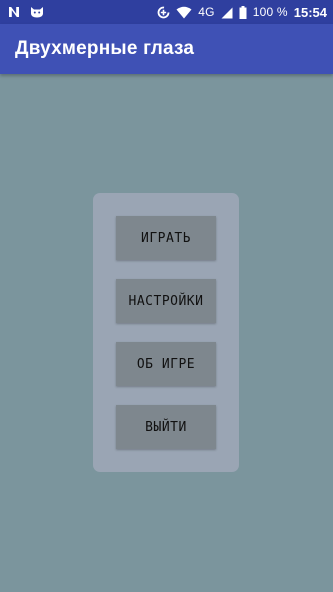 This screenshot has width=333, height=592. Describe the element at coordinates (37, 12) in the screenshot. I see `cat-icon` at that location.